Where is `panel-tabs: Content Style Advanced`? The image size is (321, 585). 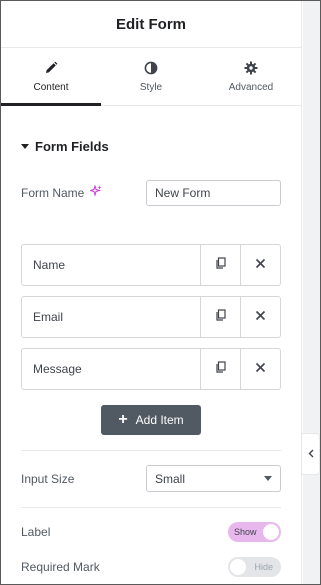 panel-tabs: Content Style Advanced is located at coordinates (151, 77).